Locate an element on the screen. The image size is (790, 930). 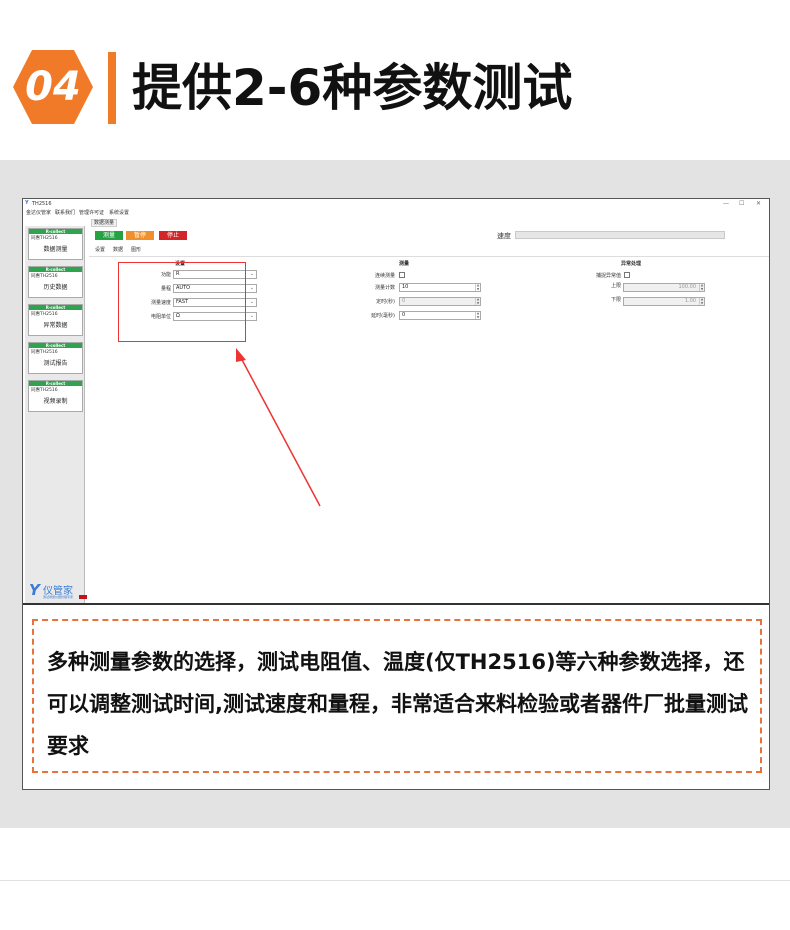
logo-mark: Y is located at coordinates (34, 590).